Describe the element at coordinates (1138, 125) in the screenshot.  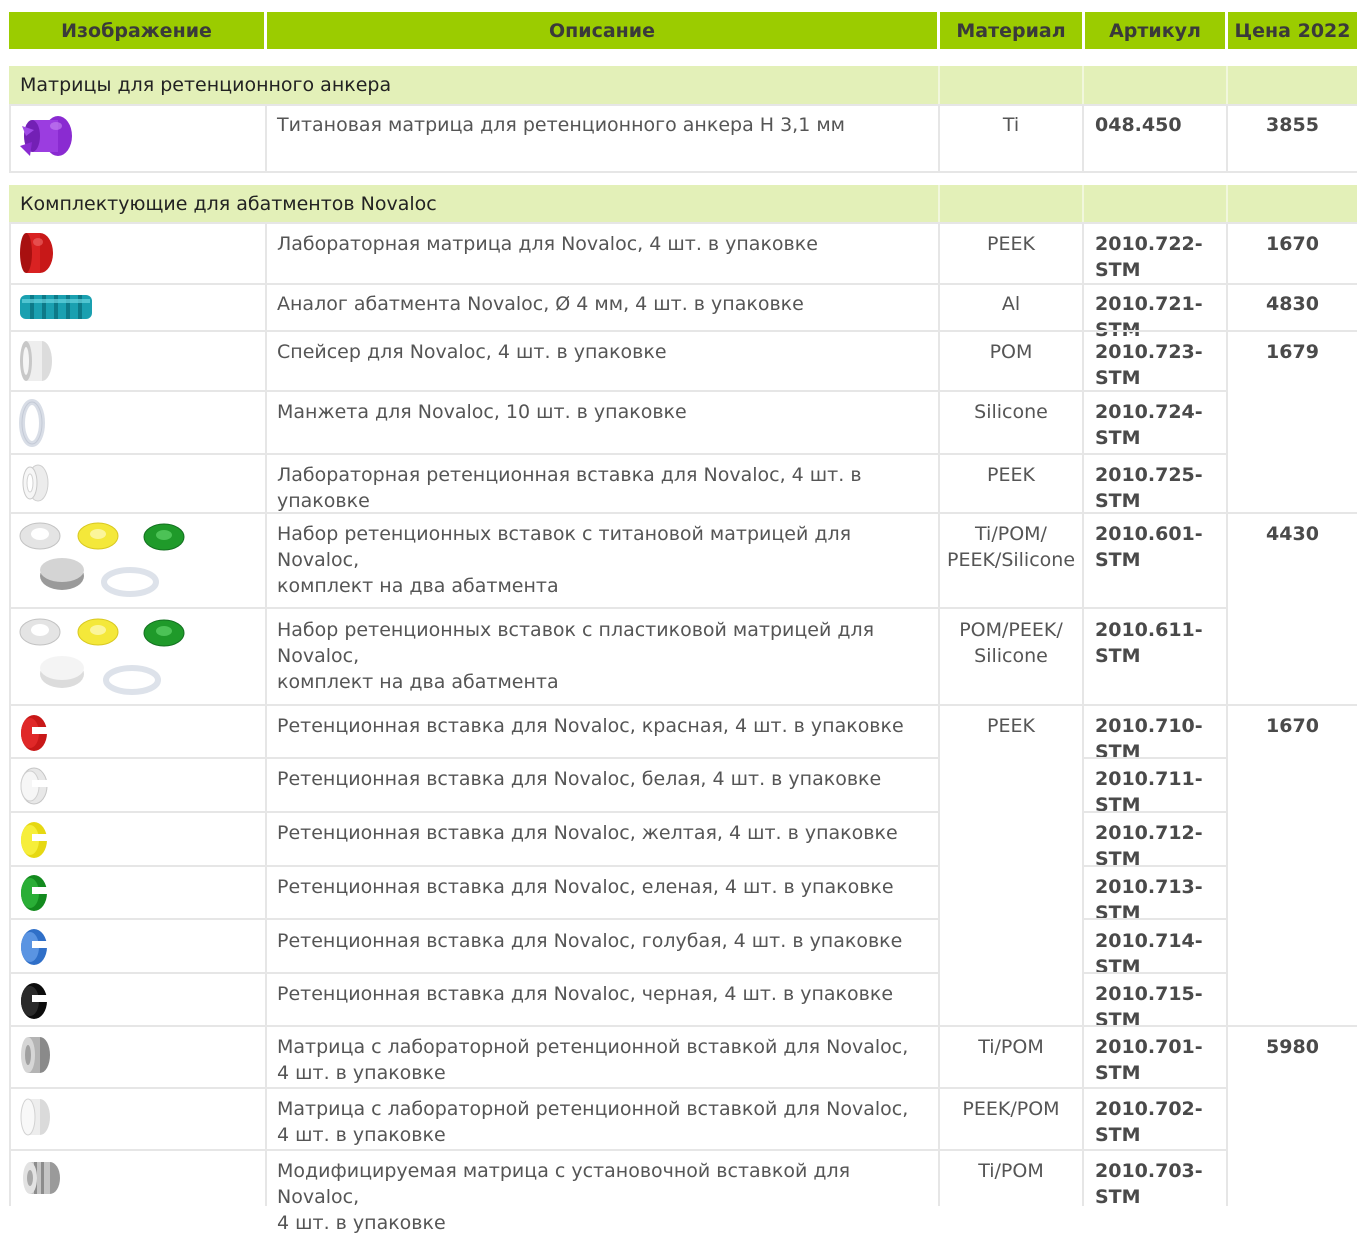
I see `row-article: 048.450` at that location.